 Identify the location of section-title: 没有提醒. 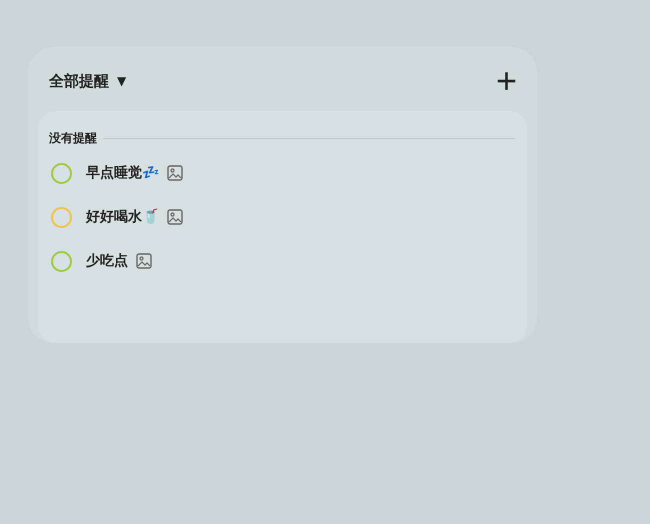
(73, 138).